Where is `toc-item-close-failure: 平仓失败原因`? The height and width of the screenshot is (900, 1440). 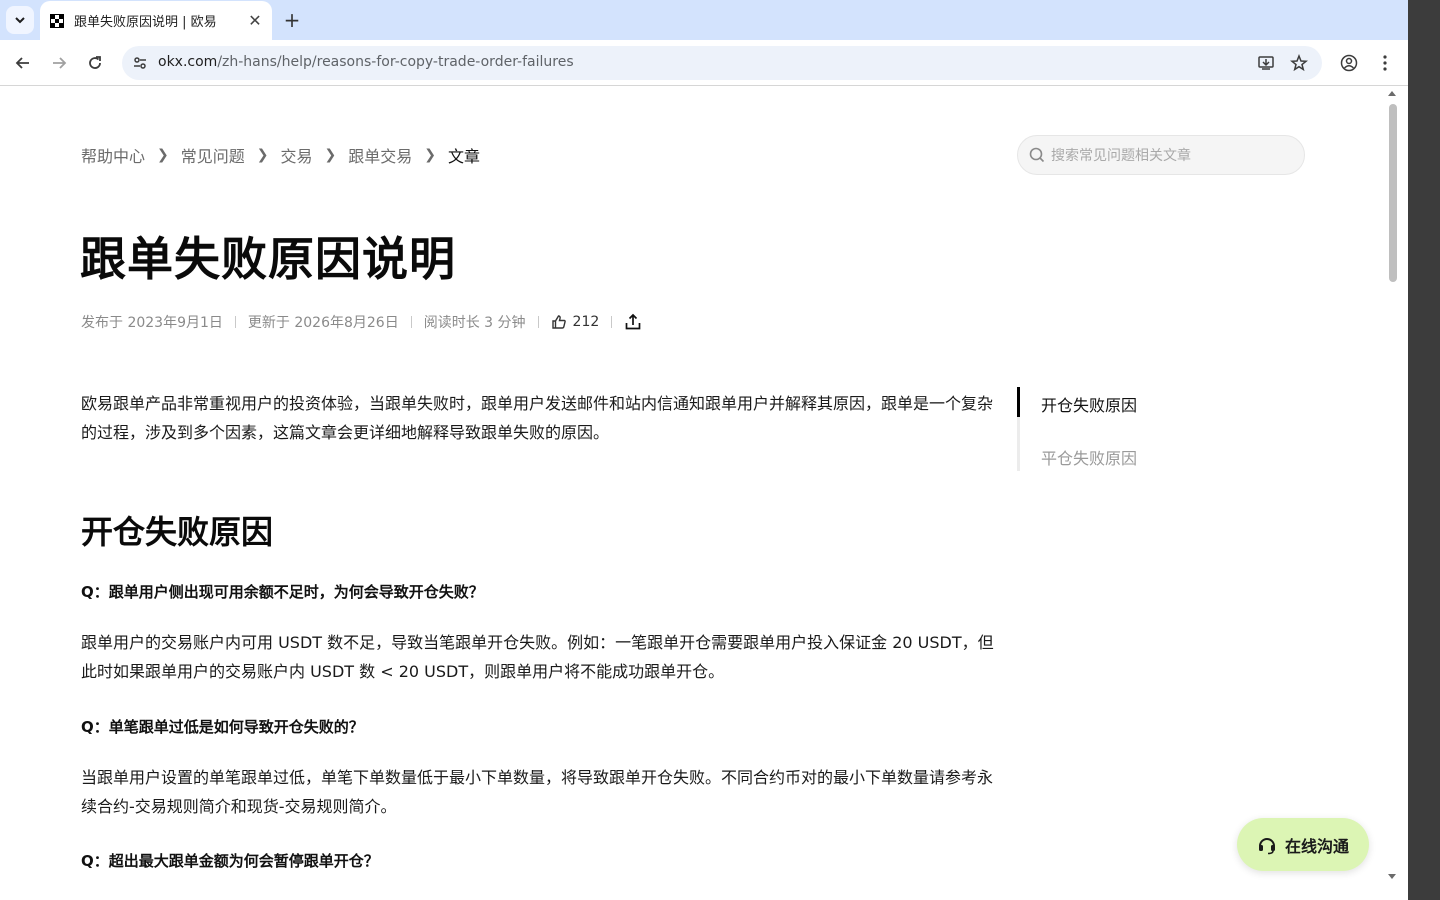 toc-item-close-failure: 平仓失败原因 is located at coordinates (1089, 457).